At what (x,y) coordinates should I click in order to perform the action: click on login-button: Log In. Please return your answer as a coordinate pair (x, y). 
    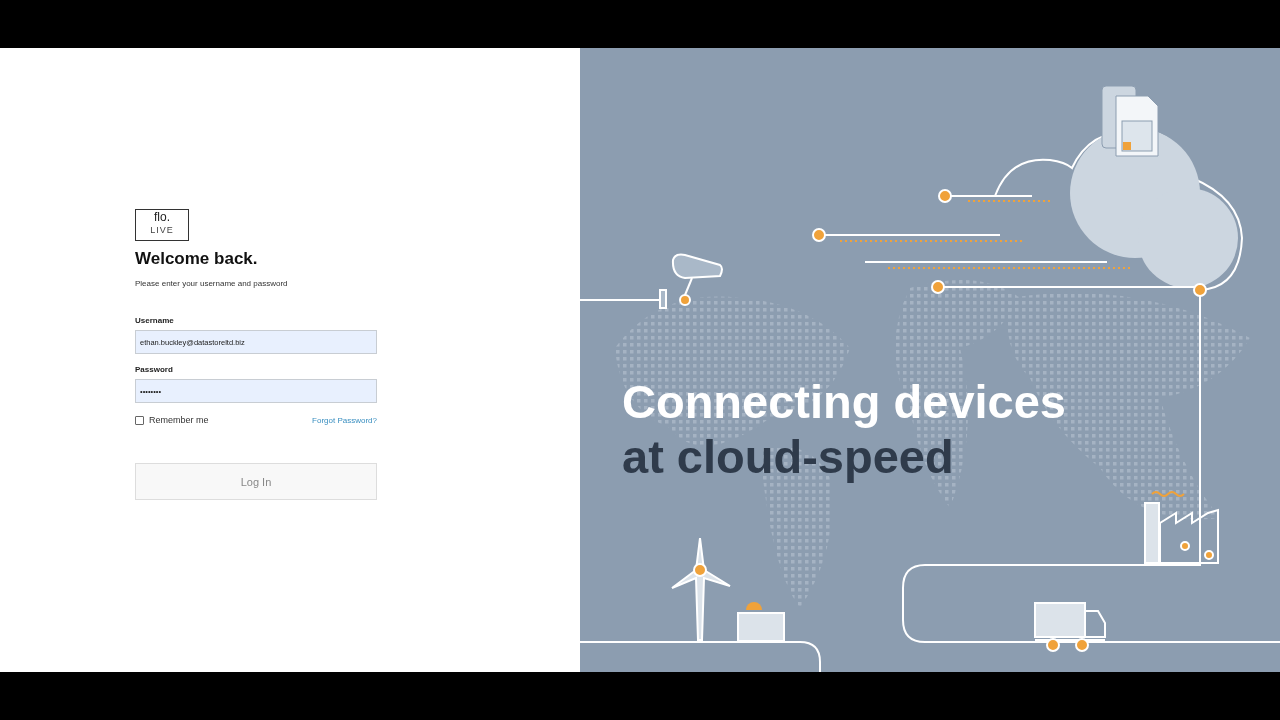
    Looking at the image, I should click on (256, 481).